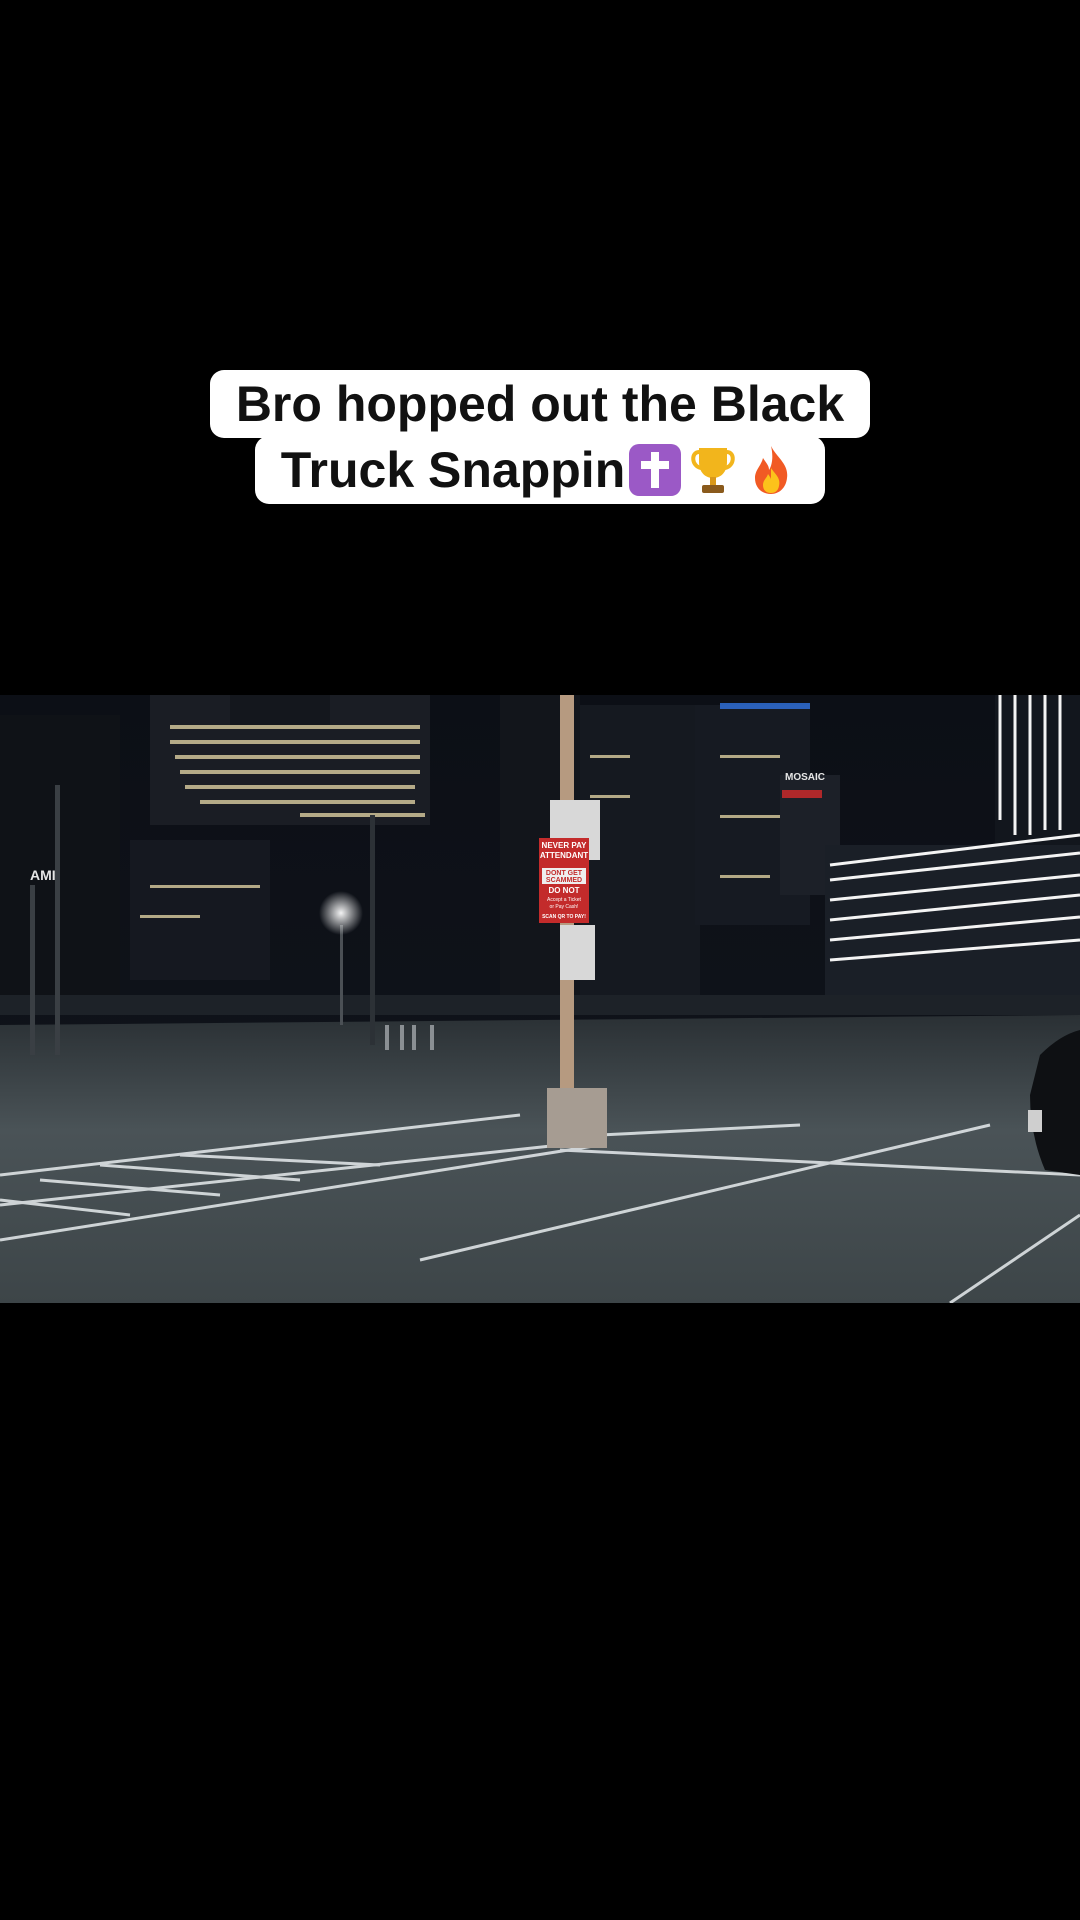 The height and width of the screenshot is (1920, 1080). I want to click on street-lamp, so click(341, 913).